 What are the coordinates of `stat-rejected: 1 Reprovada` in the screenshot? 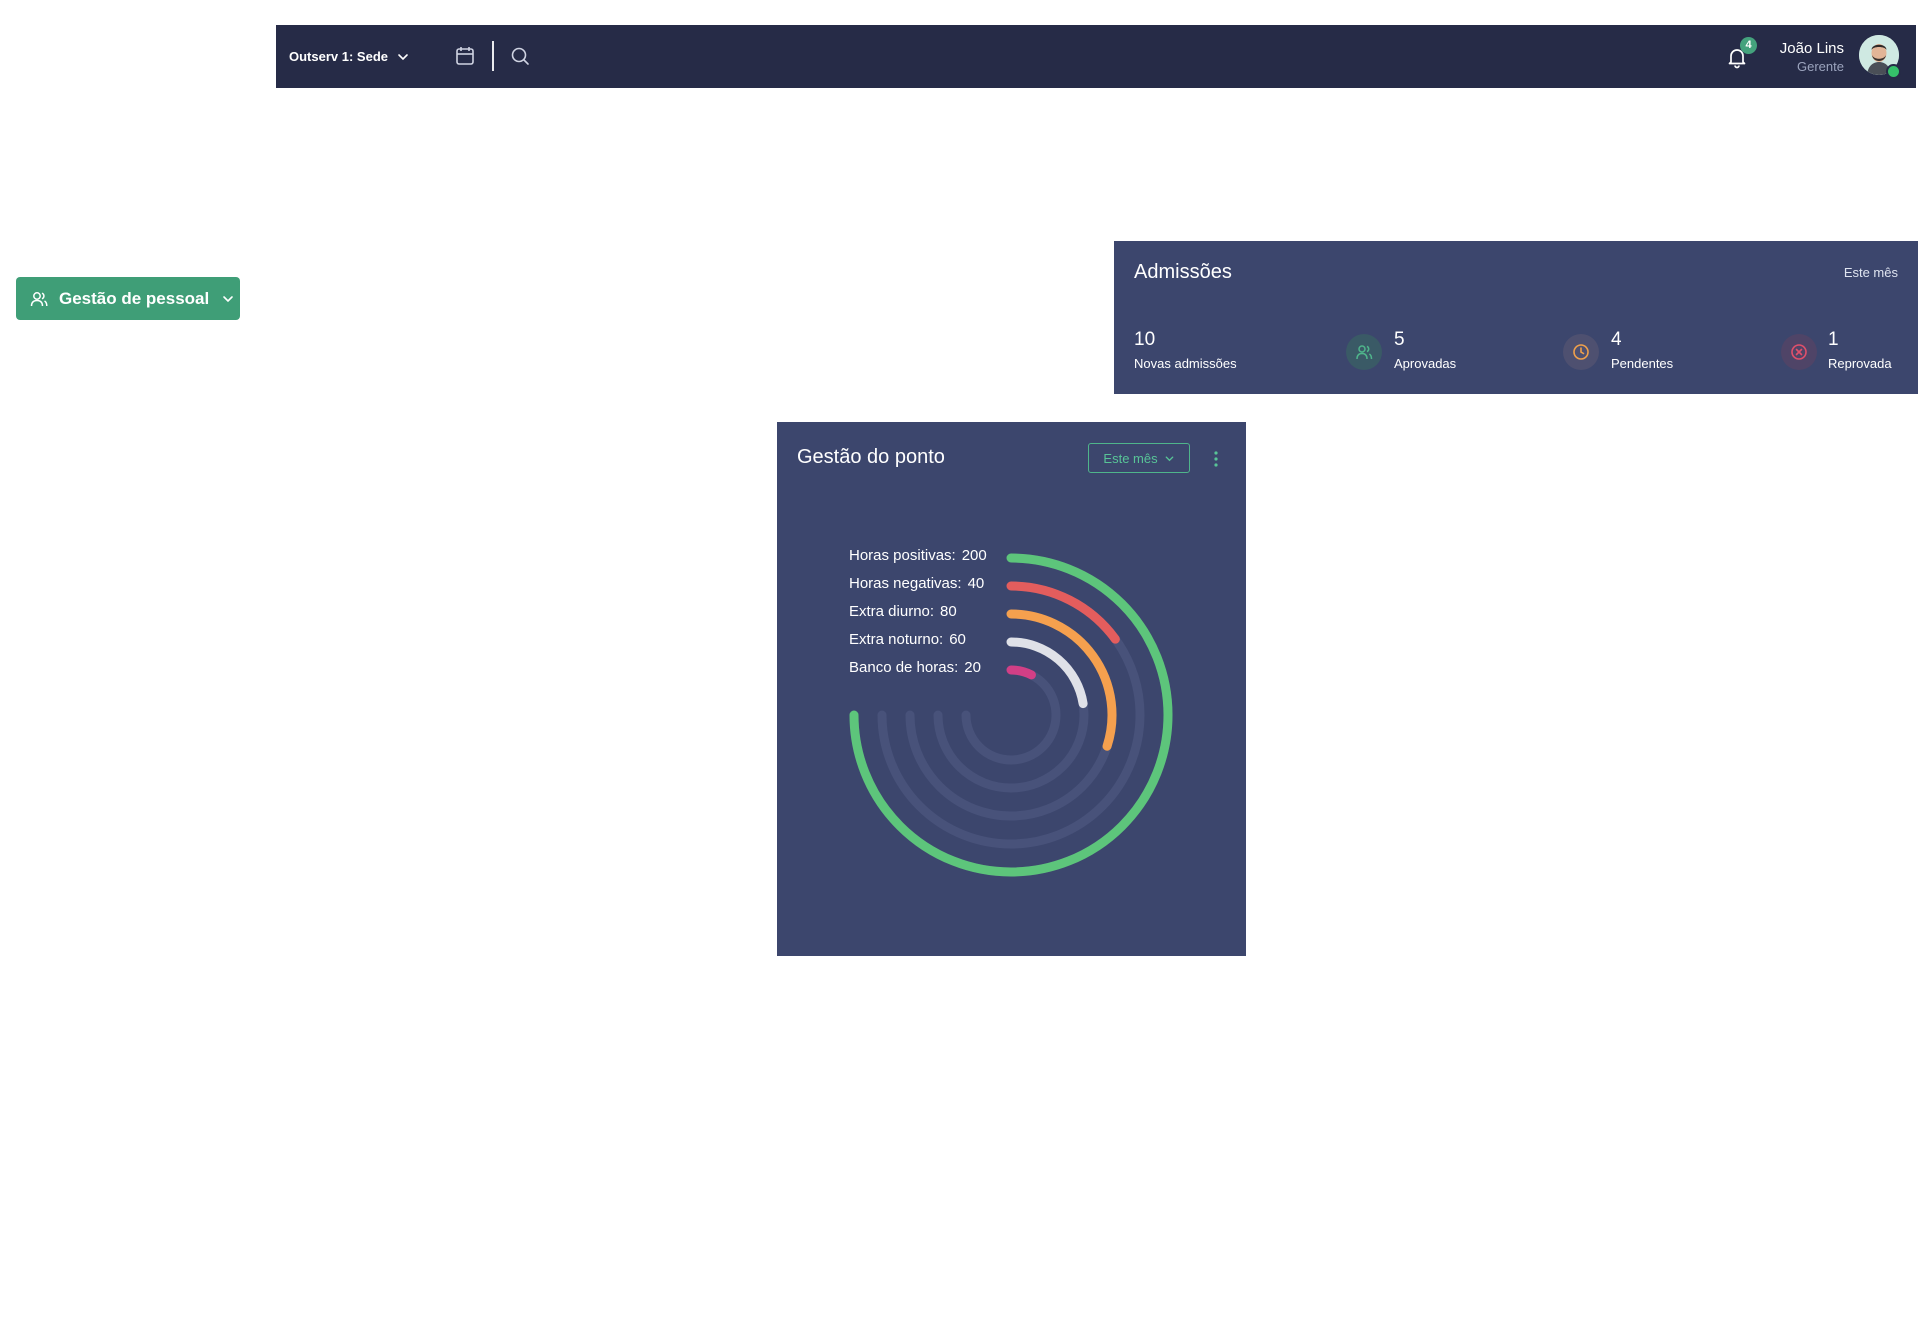 It's located at (1860, 350).